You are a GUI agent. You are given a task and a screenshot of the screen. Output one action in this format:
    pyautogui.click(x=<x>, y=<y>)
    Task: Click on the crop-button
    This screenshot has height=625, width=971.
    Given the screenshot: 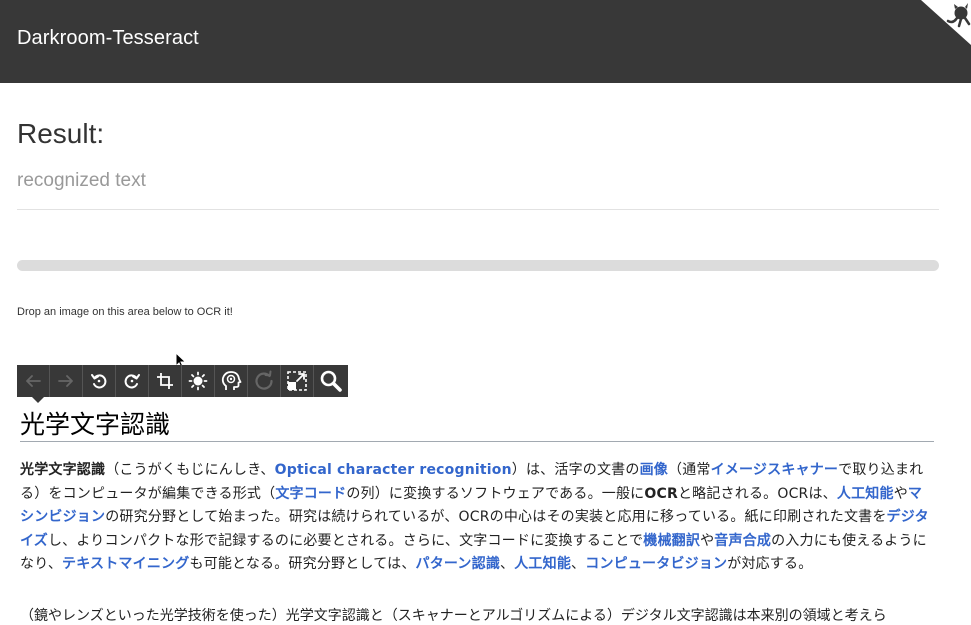 What is the action you would take?
    pyautogui.click(x=165, y=381)
    